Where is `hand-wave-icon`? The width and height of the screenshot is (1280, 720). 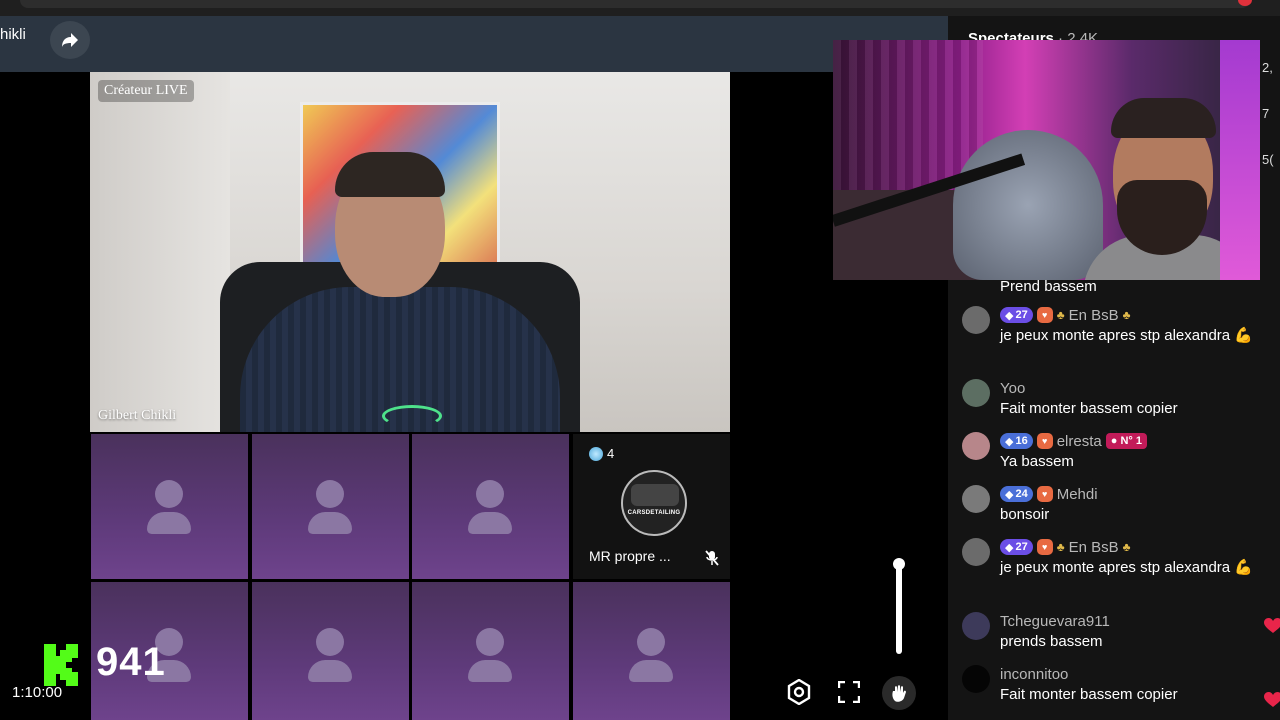 hand-wave-icon is located at coordinates (899, 693).